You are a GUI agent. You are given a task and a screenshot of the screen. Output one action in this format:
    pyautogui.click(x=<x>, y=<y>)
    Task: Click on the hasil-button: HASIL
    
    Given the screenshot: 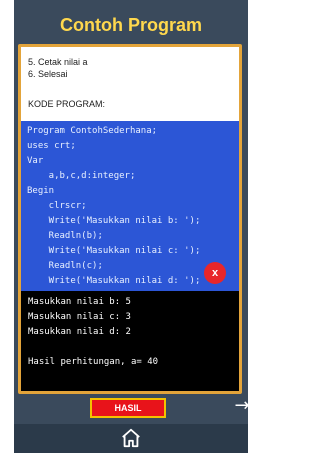 What is the action you would take?
    pyautogui.click(x=128, y=408)
    